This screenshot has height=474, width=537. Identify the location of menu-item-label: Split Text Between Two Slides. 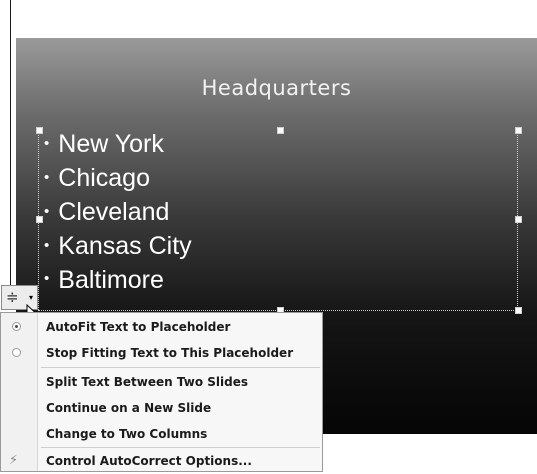
(147, 382).